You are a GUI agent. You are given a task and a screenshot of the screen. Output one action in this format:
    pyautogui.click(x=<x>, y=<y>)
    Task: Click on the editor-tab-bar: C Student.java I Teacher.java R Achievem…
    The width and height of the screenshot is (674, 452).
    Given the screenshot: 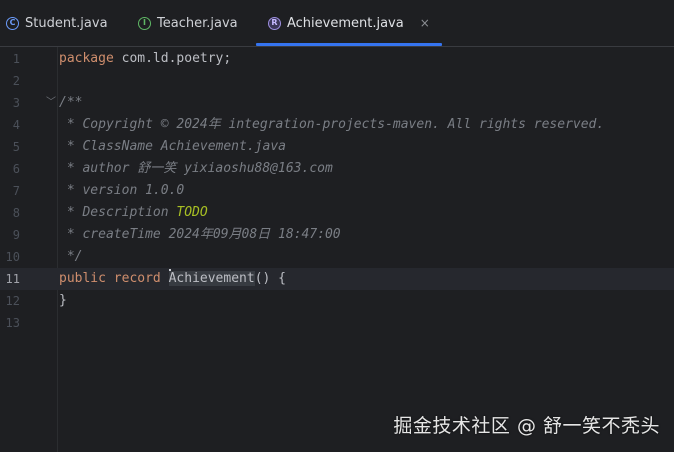 What is the action you would take?
    pyautogui.click(x=337, y=23)
    